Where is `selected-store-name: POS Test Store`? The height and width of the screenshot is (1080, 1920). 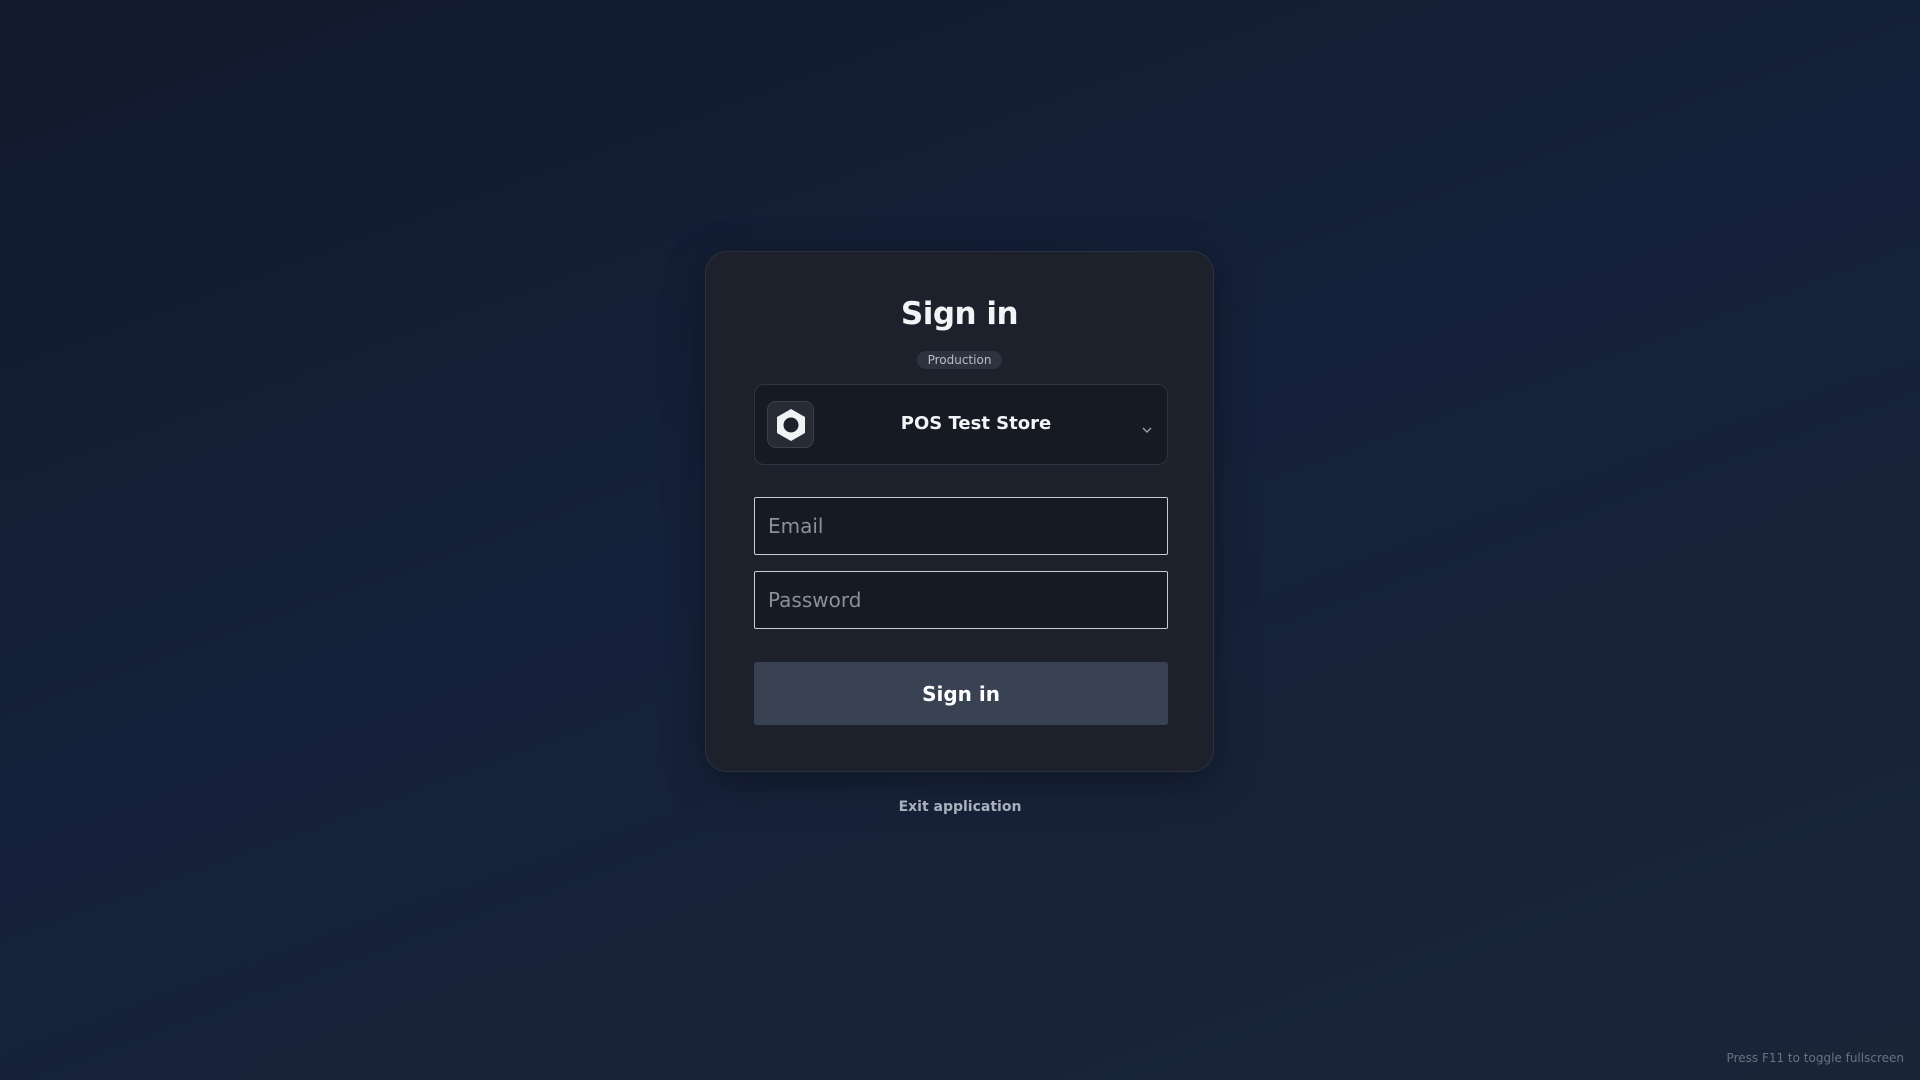 selected-store-name: POS Test Store is located at coordinates (976, 423).